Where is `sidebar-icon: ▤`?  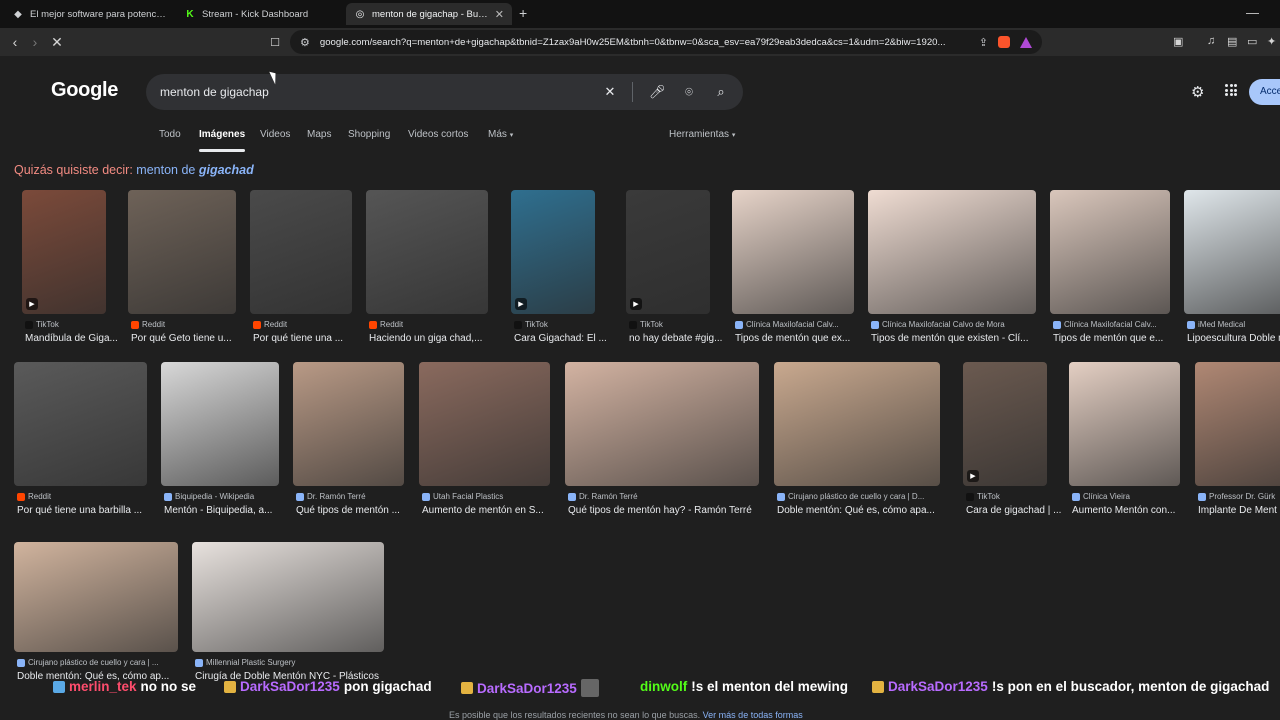
sidebar-icon: ▤ is located at coordinates (1232, 41).